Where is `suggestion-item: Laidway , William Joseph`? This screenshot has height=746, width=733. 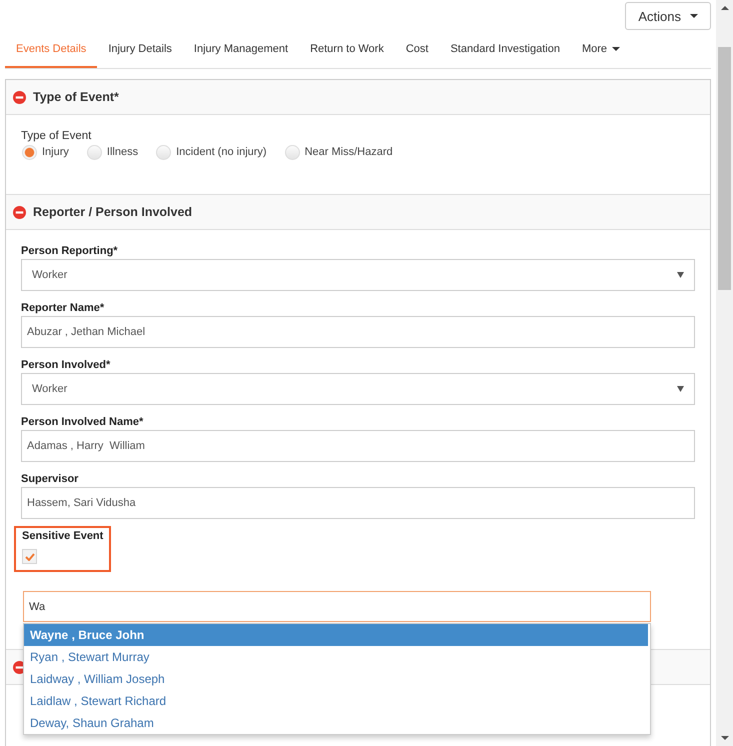
suggestion-item: Laidway , William Joseph is located at coordinates (336, 679).